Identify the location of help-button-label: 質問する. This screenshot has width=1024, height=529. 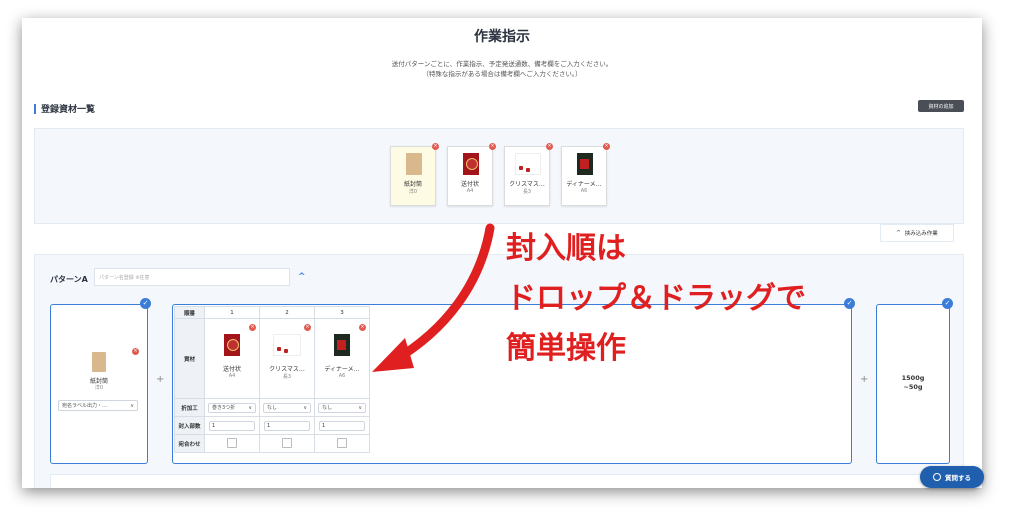
(958, 478).